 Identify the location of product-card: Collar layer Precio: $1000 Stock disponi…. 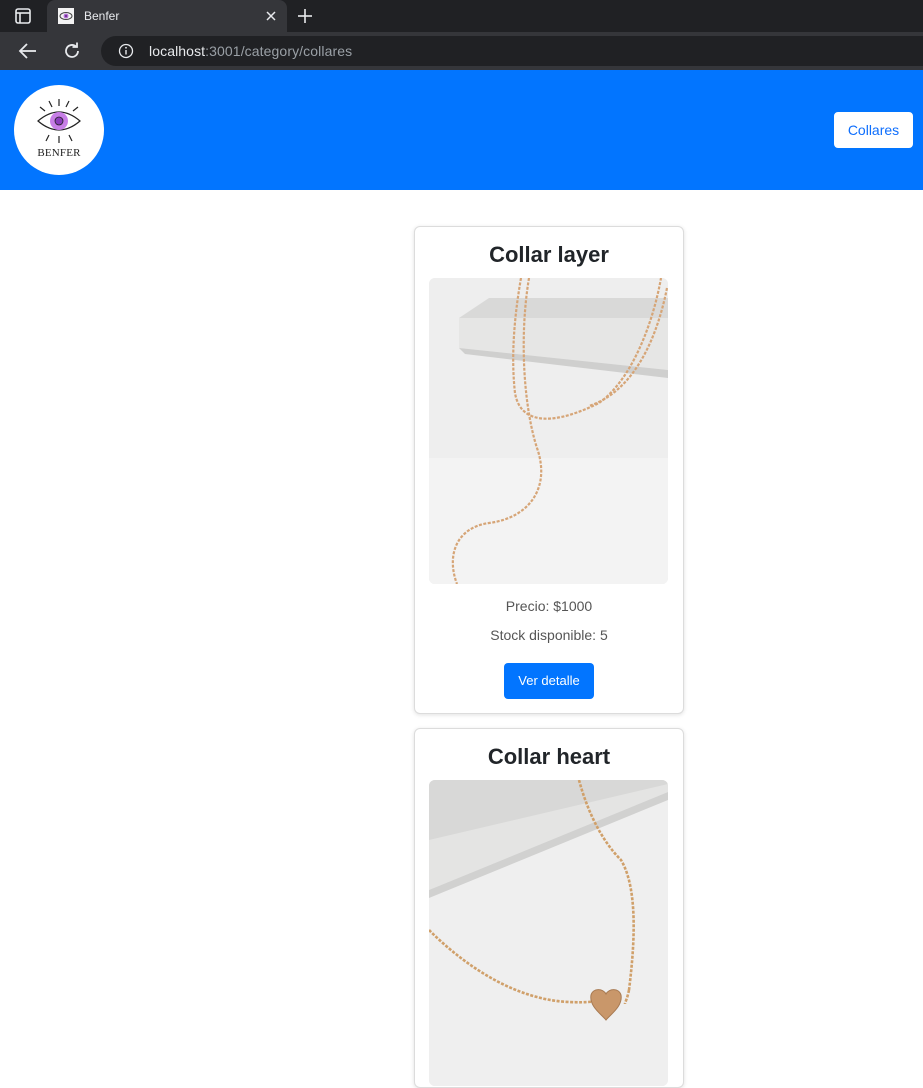
(549, 470).